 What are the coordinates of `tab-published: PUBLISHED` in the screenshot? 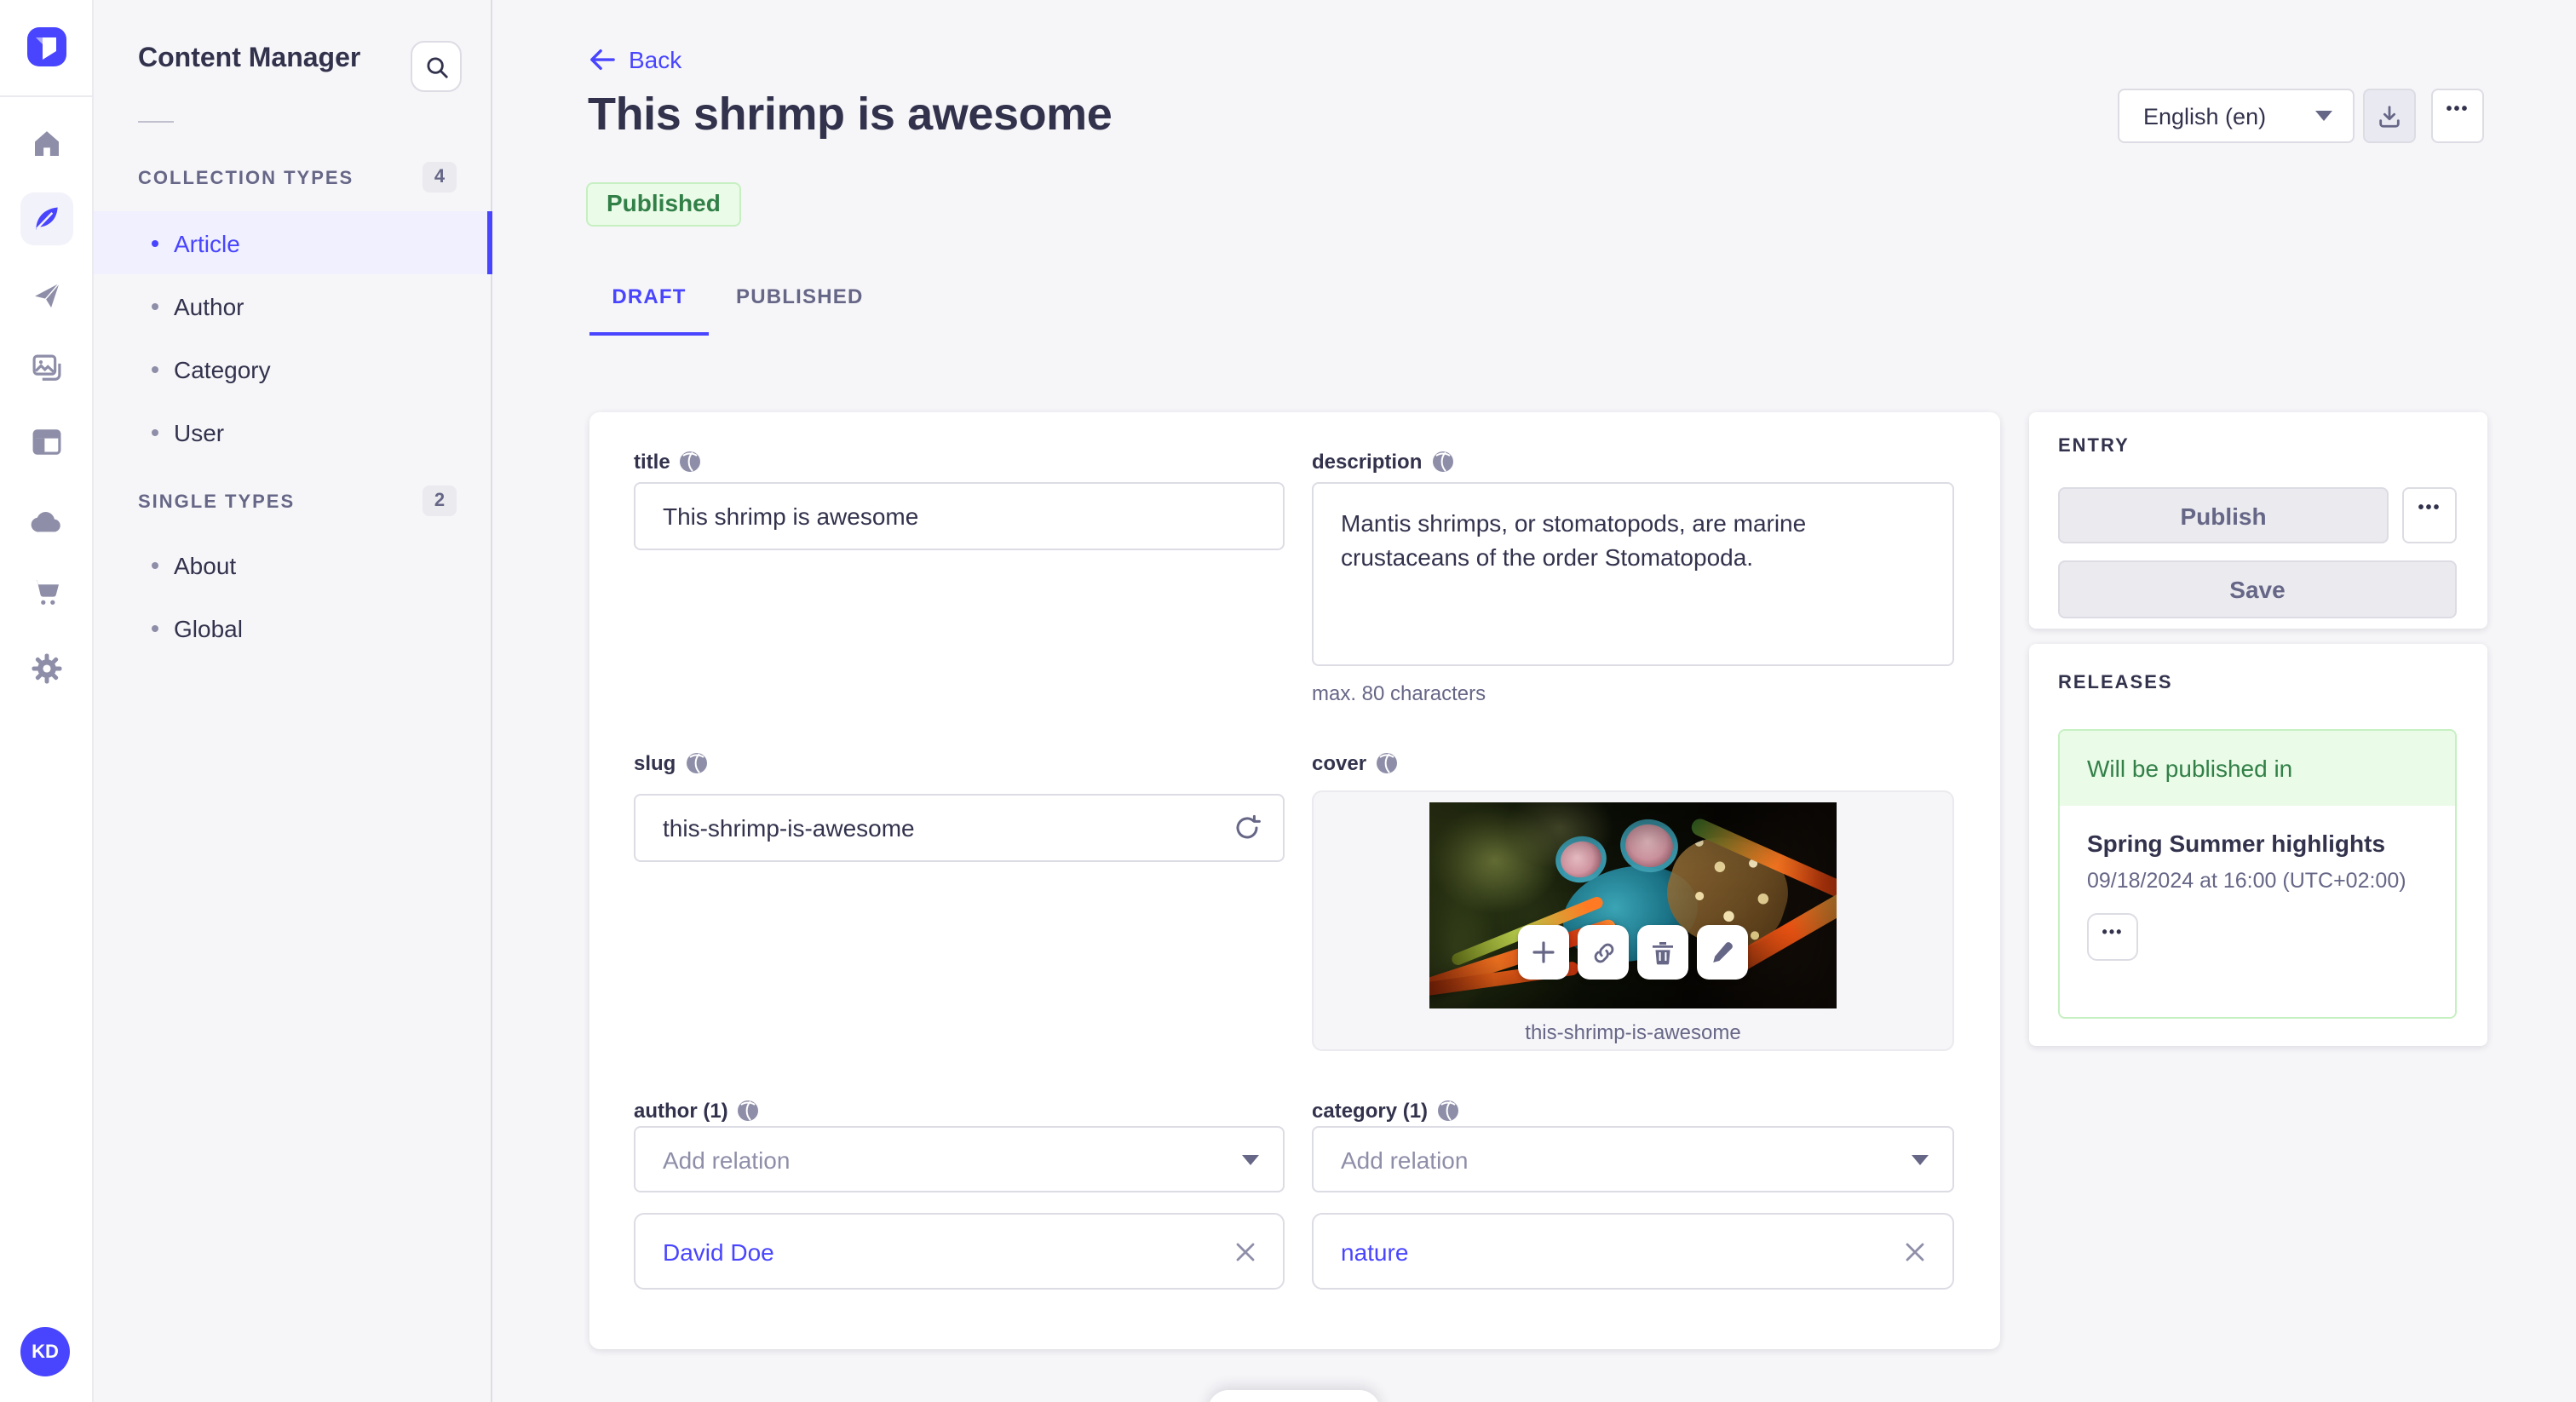 It's located at (800, 296).